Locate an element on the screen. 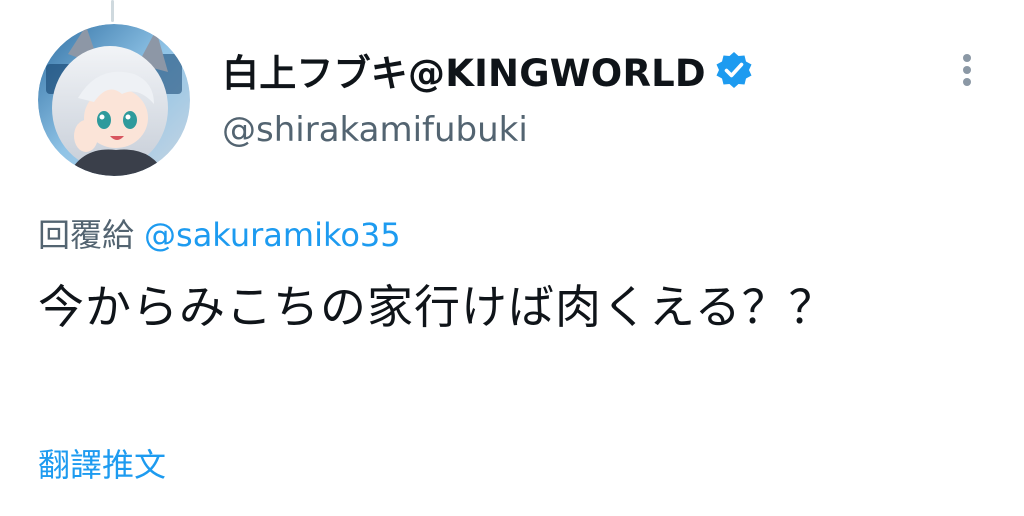 The image size is (1024, 516). display-name: 白上フブキ@KINGWORLD is located at coordinates (464, 70).